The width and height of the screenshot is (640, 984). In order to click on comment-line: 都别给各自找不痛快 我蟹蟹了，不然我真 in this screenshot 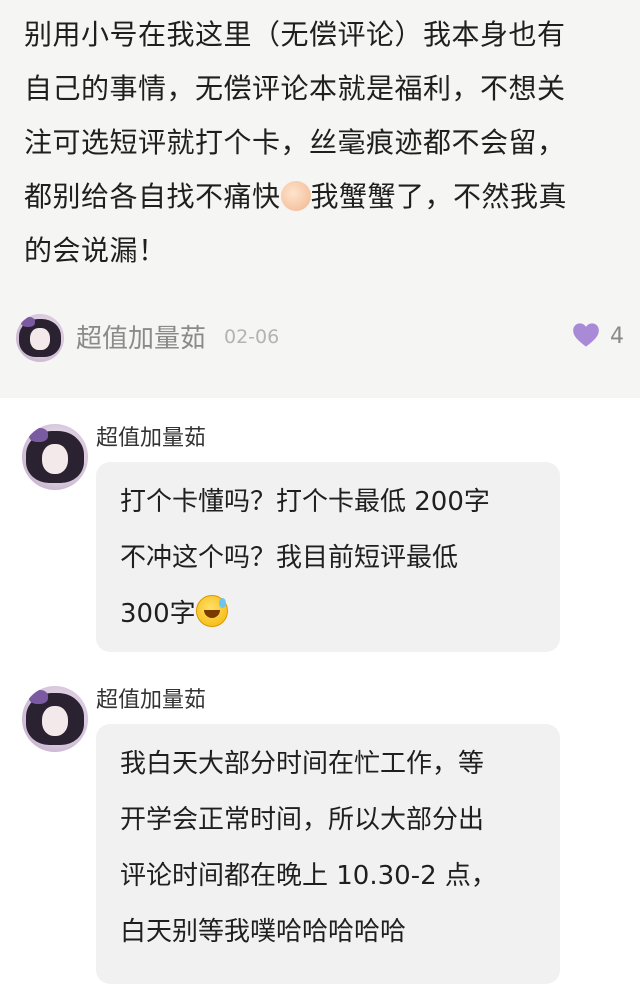, I will do `click(322, 197)`.